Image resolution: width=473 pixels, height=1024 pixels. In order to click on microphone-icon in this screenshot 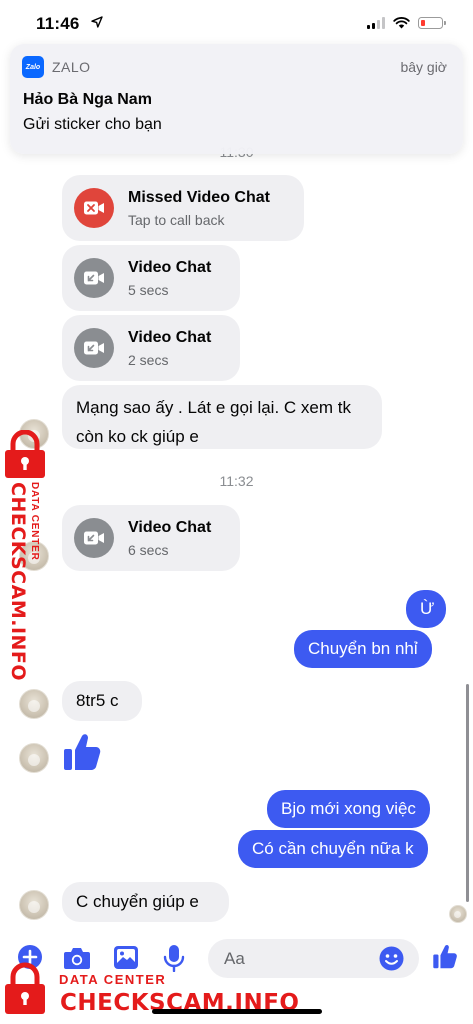, I will do `click(174, 958)`.